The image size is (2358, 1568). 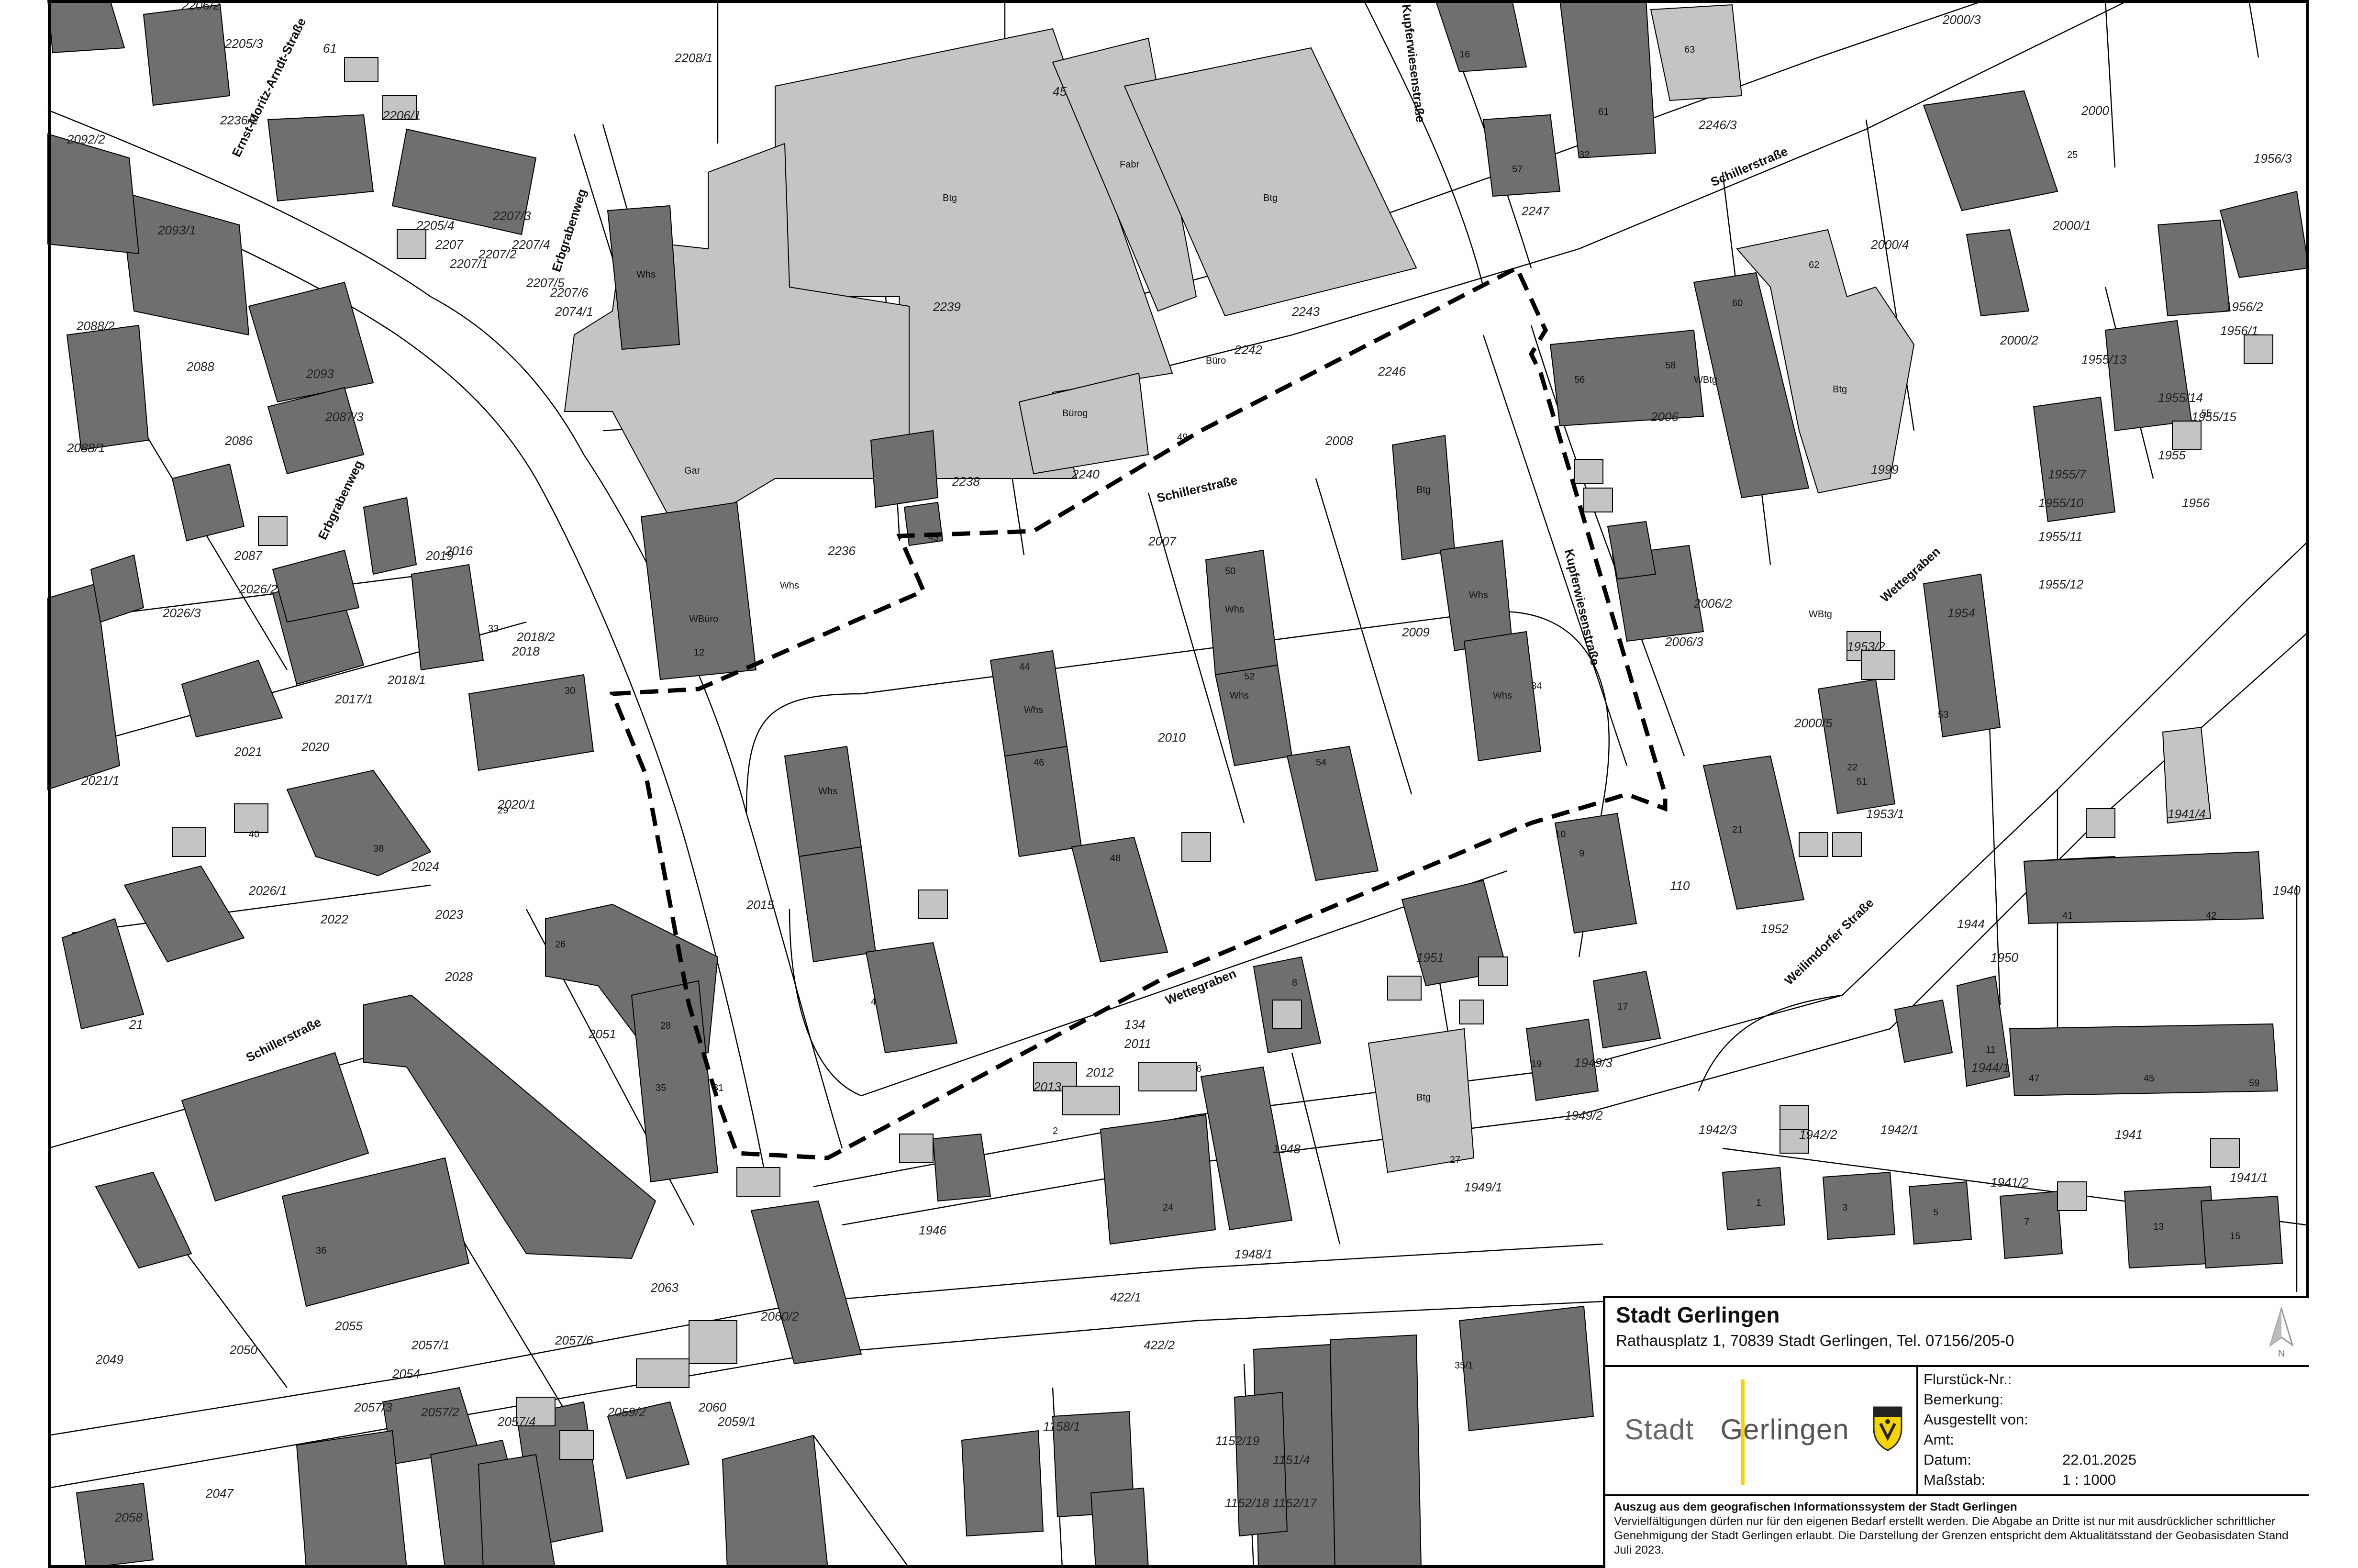 I want to click on parcel-number-label: 2208/1, so click(x=693, y=58).